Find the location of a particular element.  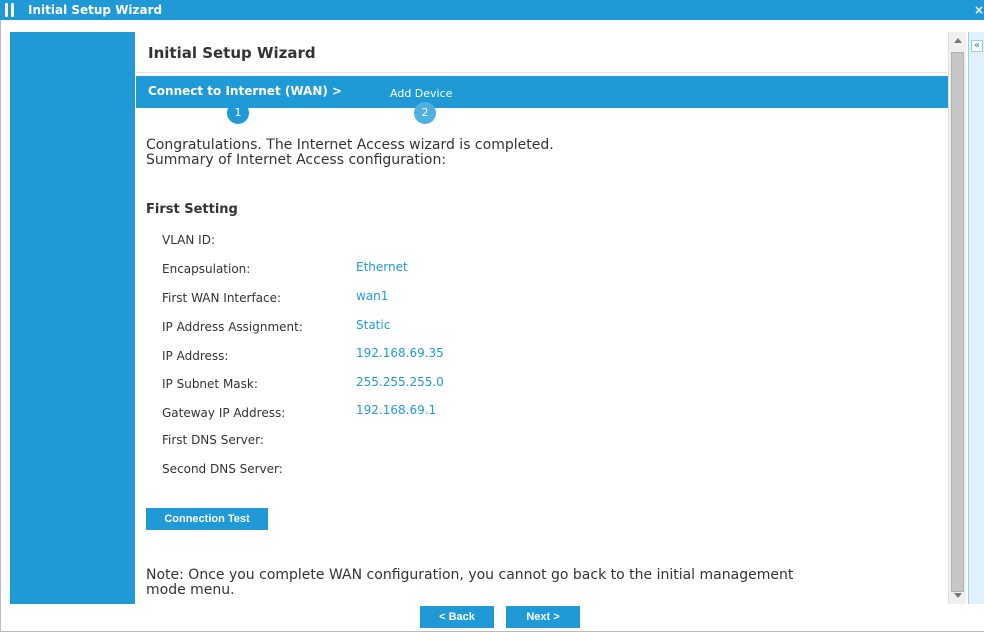

encapsulation-value: Ethernet is located at coordinates (382, 267).